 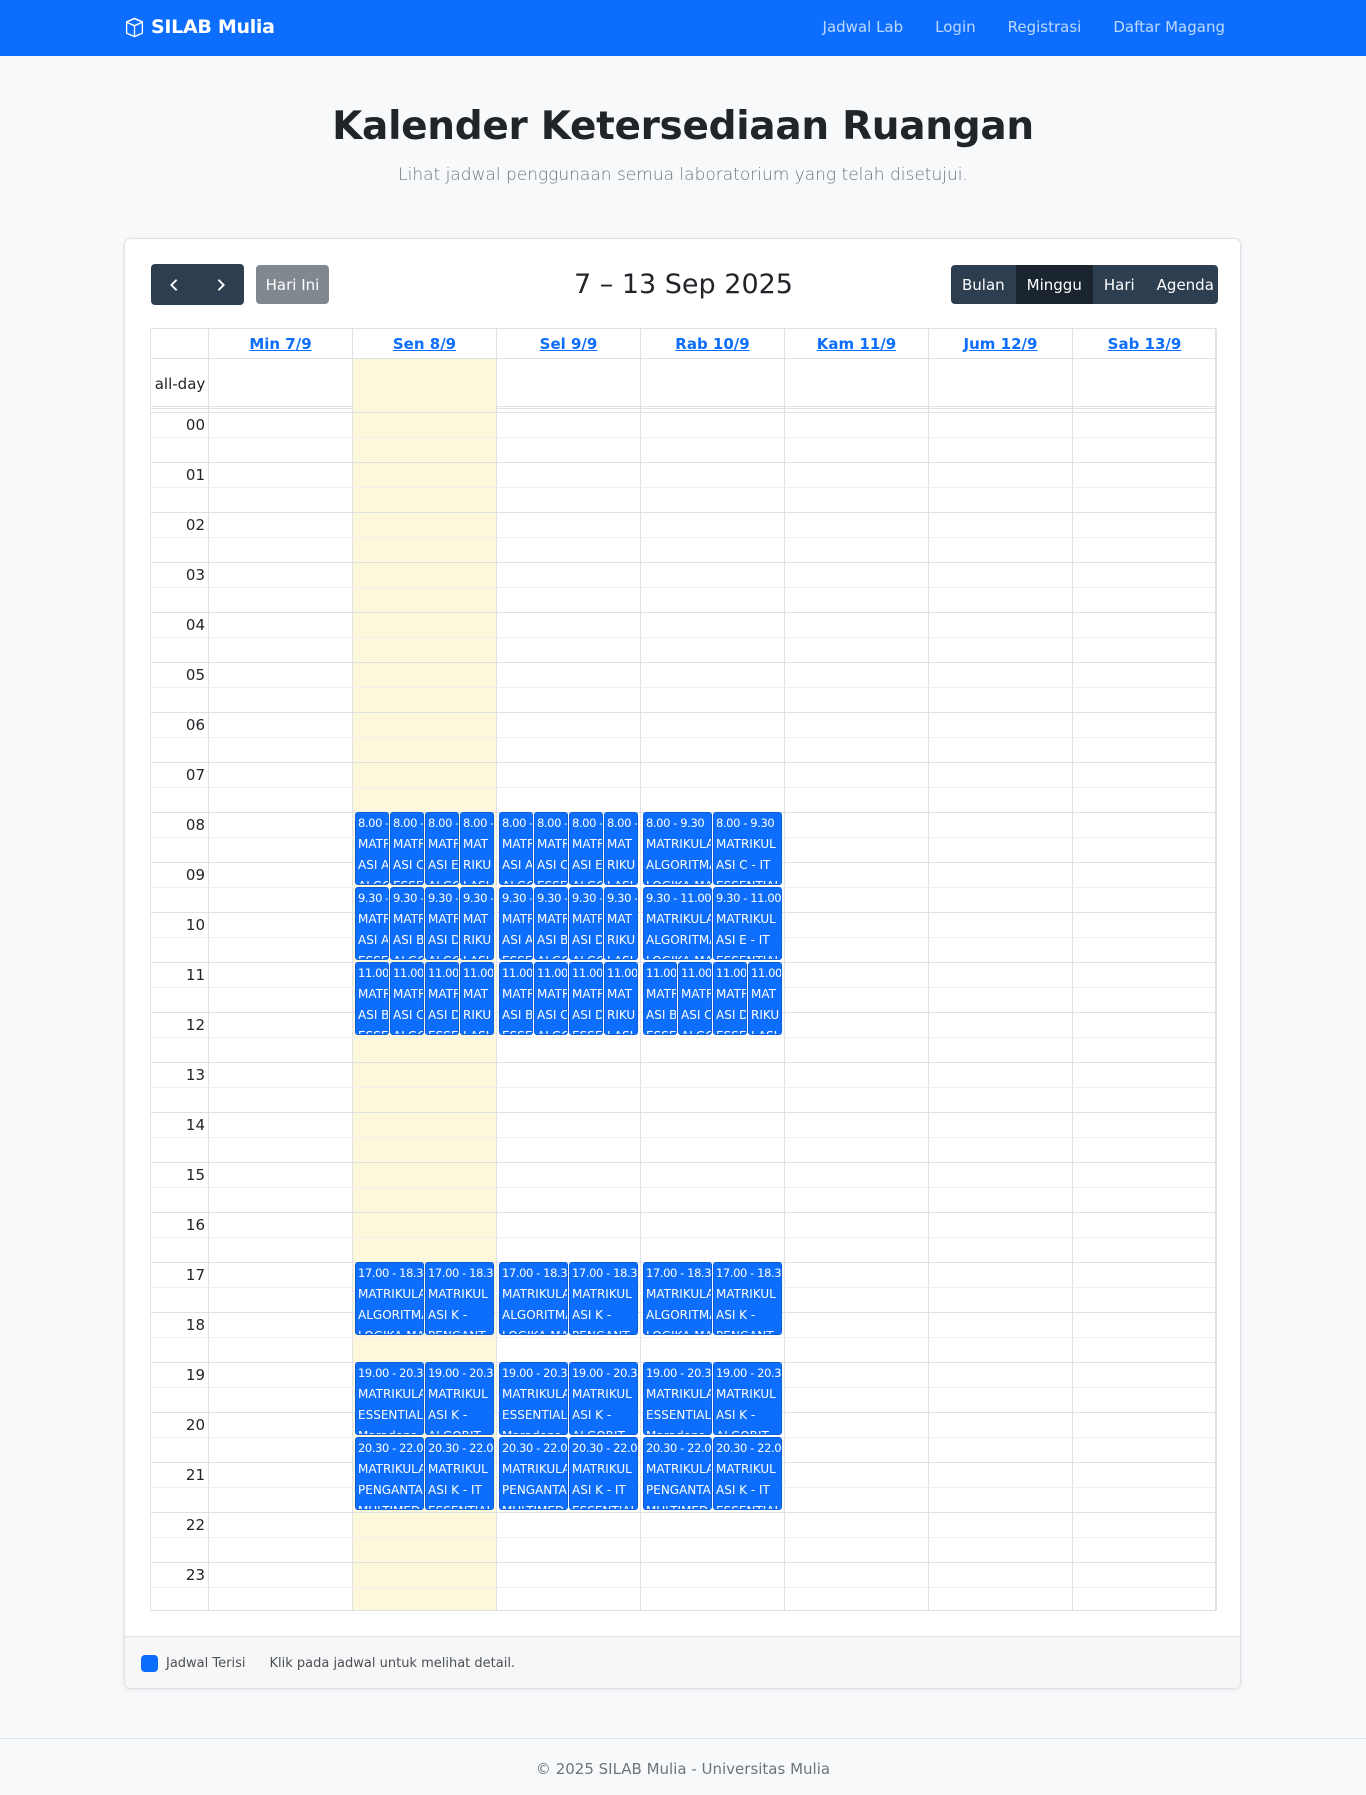 I want to click on brand: SILAB Mulia, so click(x=199, y=27).